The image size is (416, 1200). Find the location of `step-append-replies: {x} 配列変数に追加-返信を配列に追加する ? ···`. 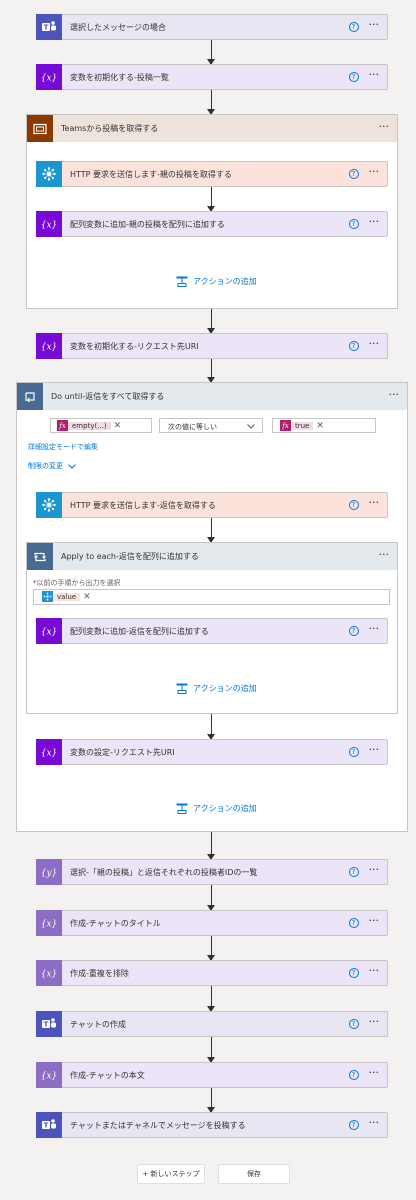

step-append-replies: {x} 配列変数に追加-返信を配列に追加する ? ··· is located at coordinates (212, 630).